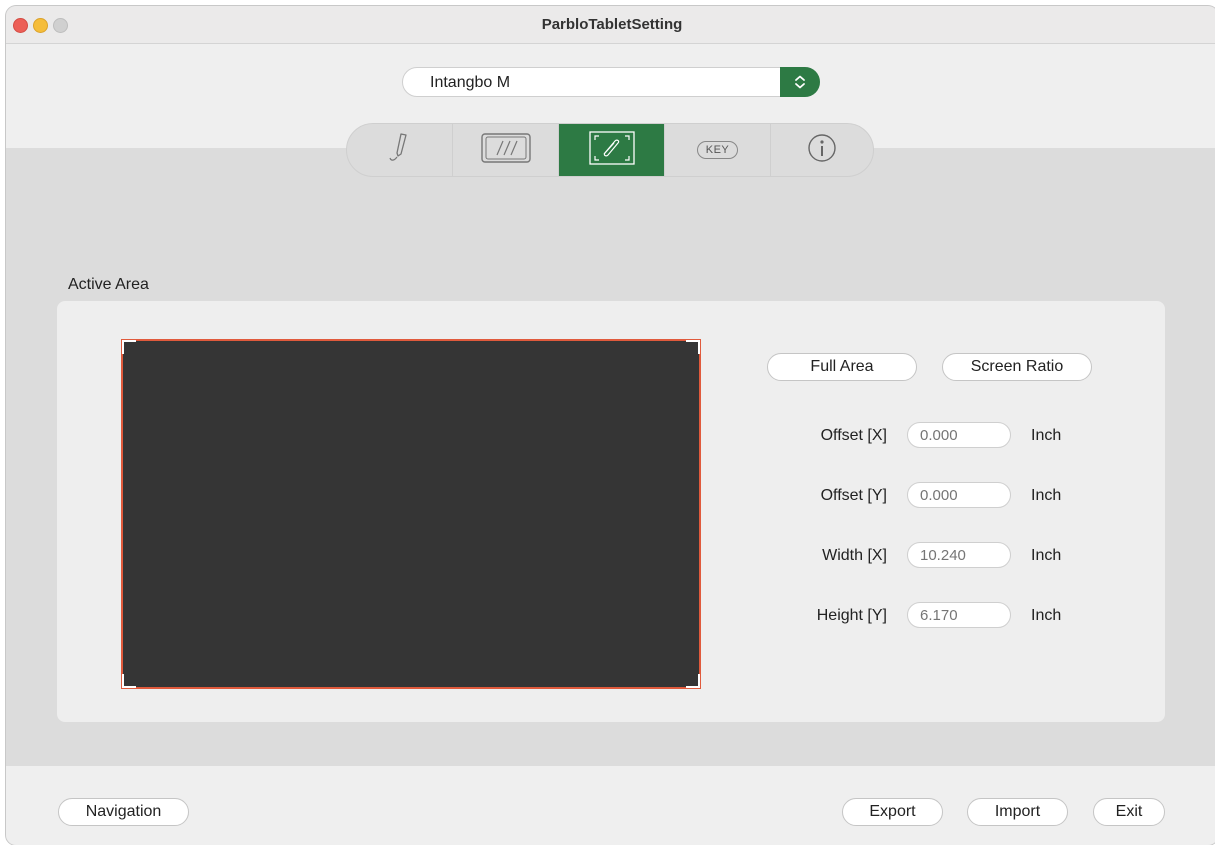  Describe the element at coordinates (959, 555) in the screenshot. I see `width-x-field` at that location.